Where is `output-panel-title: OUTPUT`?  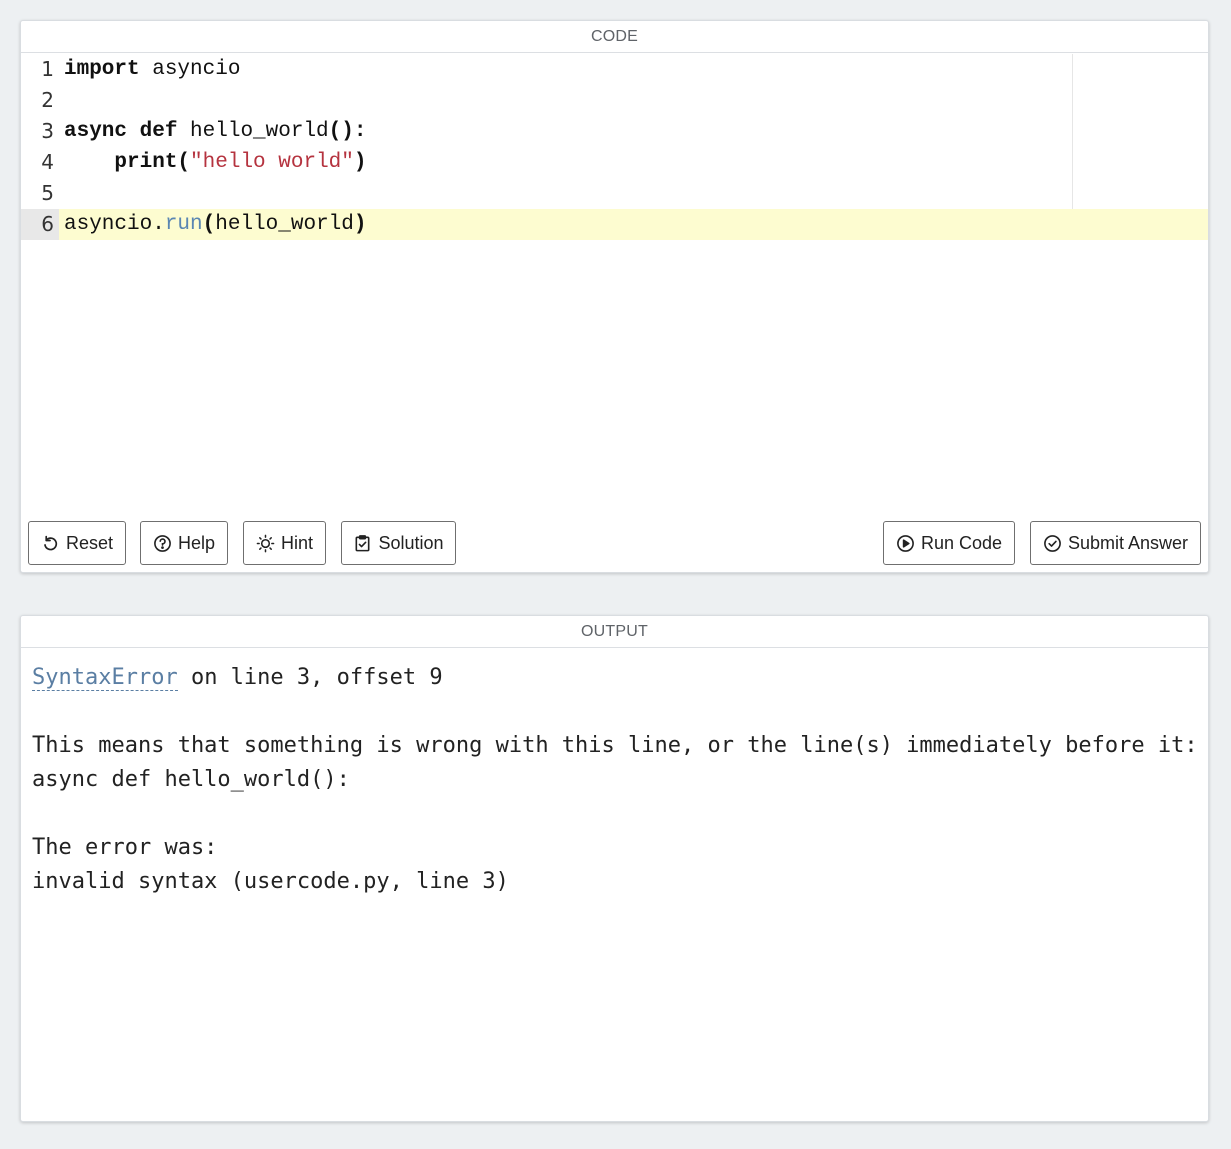
output-panel-title: OUTPUT is located at coordinates (614, 632).